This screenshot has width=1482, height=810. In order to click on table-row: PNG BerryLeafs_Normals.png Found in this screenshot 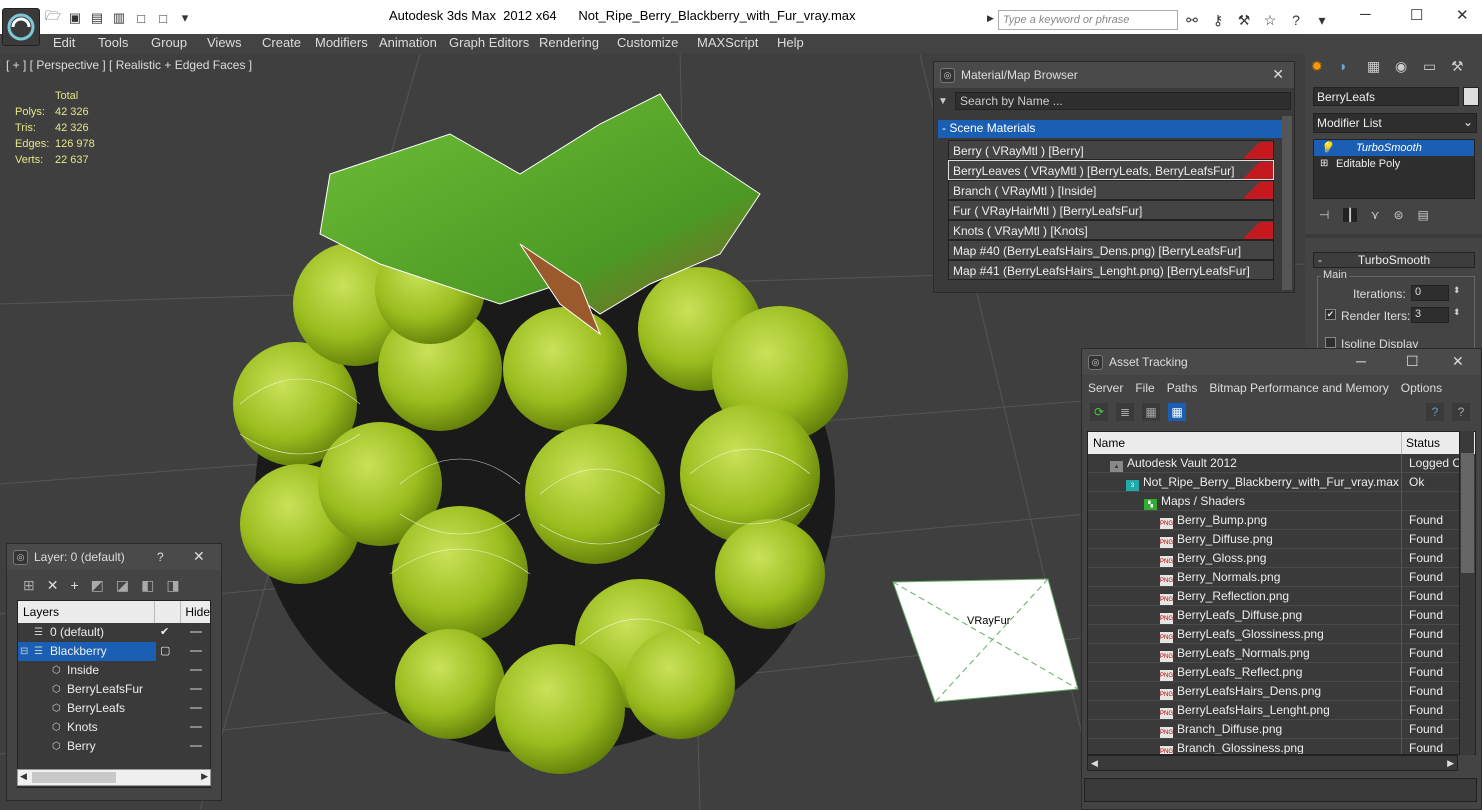, I will do `click(1281, 653)`.